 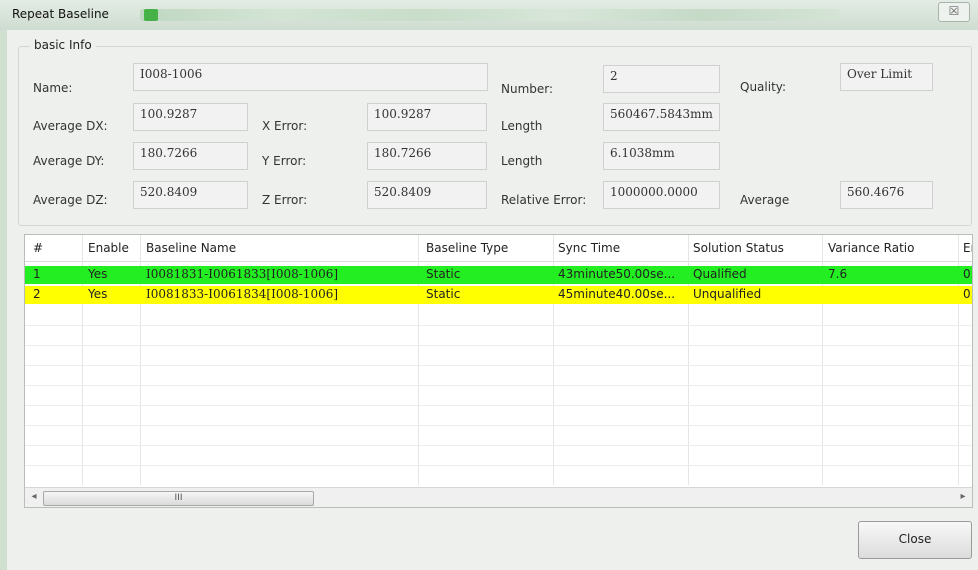 I want to click on average-dz-label: Average DZ:, so click(x=70, y=200).